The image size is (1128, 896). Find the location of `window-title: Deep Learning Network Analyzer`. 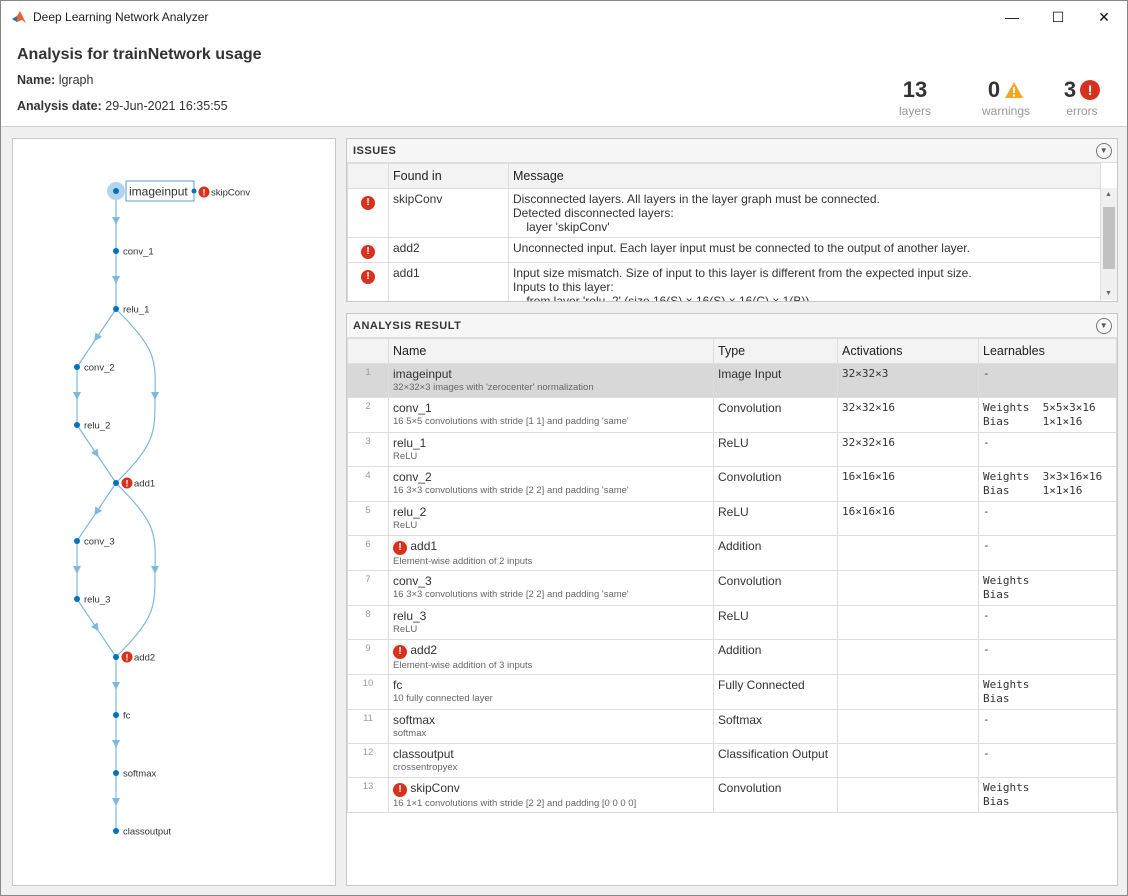

window-title: Deep Learning Network Analyzer is located at coordinates (121, 17).